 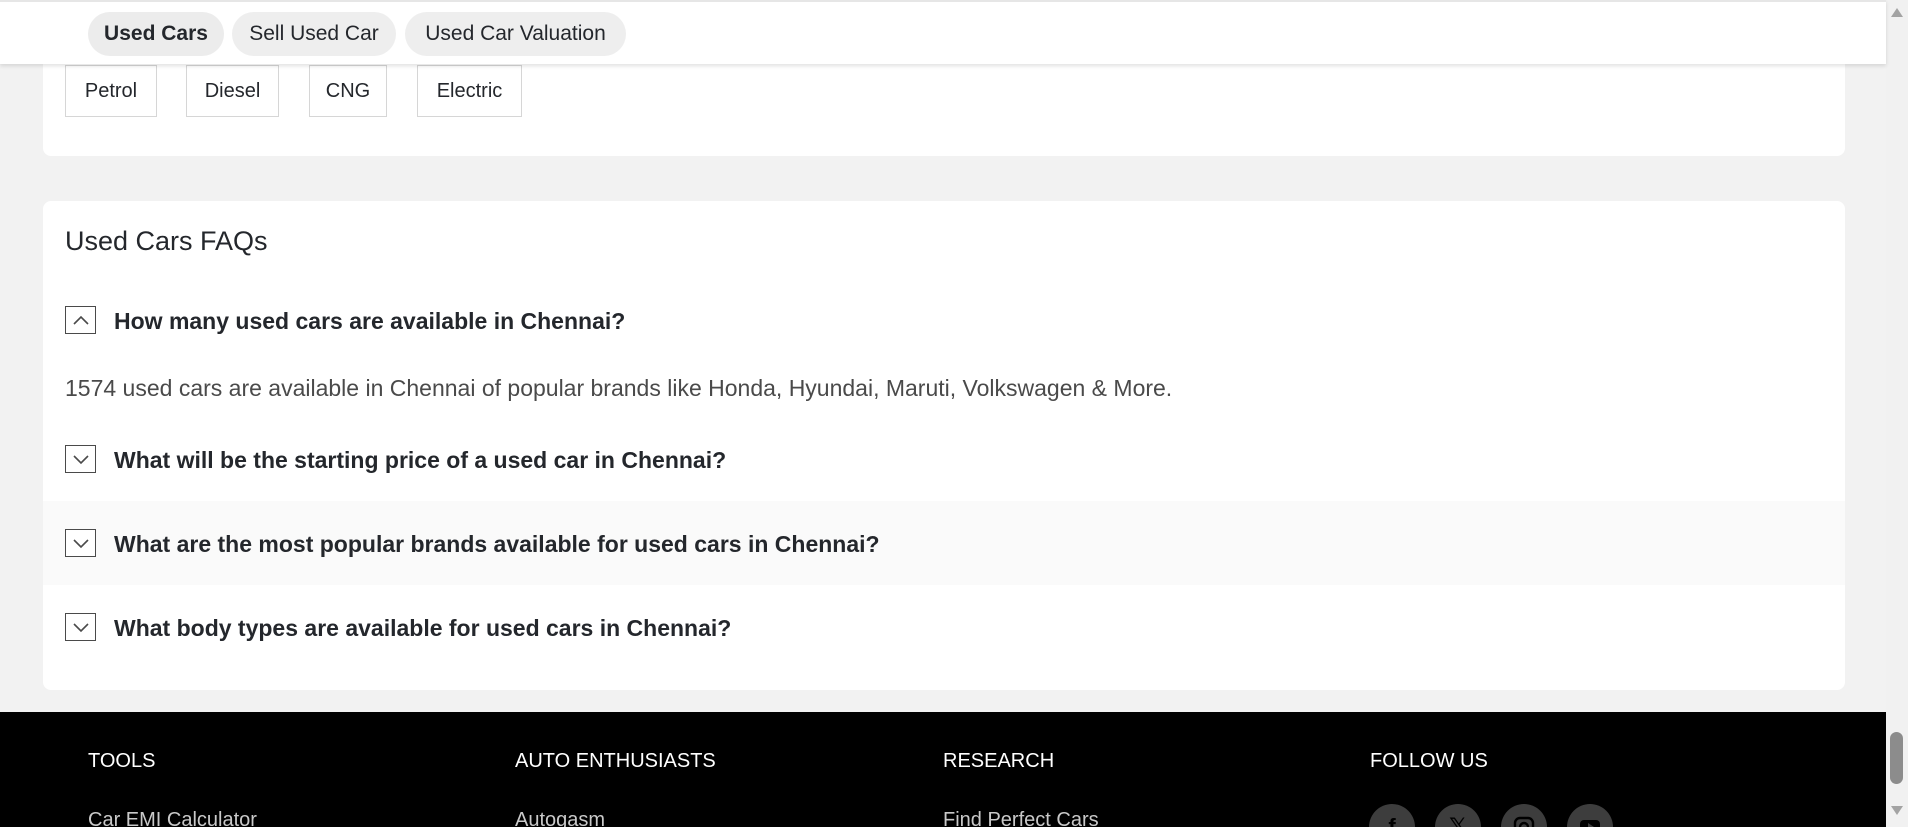 I want to click on footer-link-car-emi-calculator: Car EMI Calculator, so click(x=172, y=818).